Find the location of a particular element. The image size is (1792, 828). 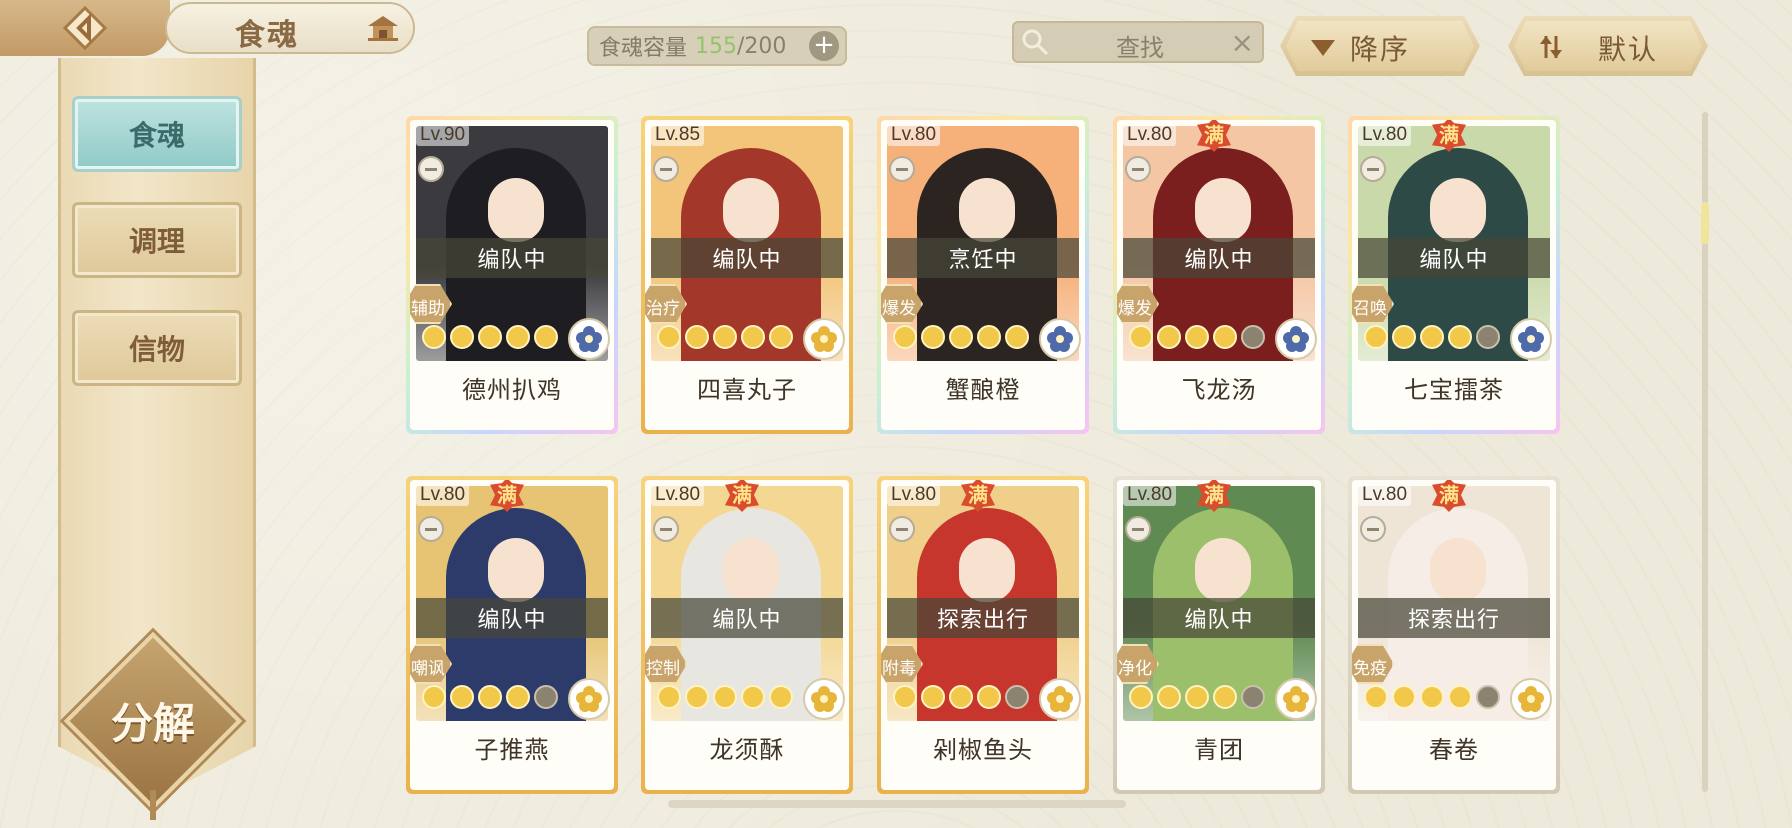

character-name: 春卷 is located at coordinates (1454, 750).